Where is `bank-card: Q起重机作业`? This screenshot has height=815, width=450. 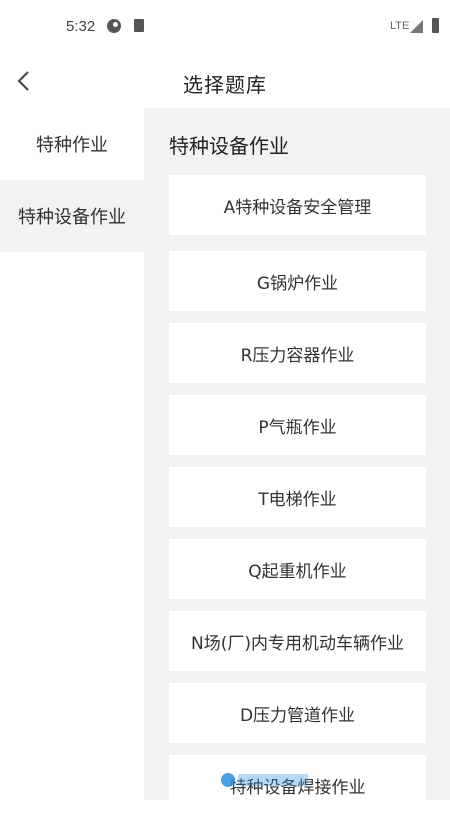 bank-card: Q起重机作业 is located at coordinates (297, 569).